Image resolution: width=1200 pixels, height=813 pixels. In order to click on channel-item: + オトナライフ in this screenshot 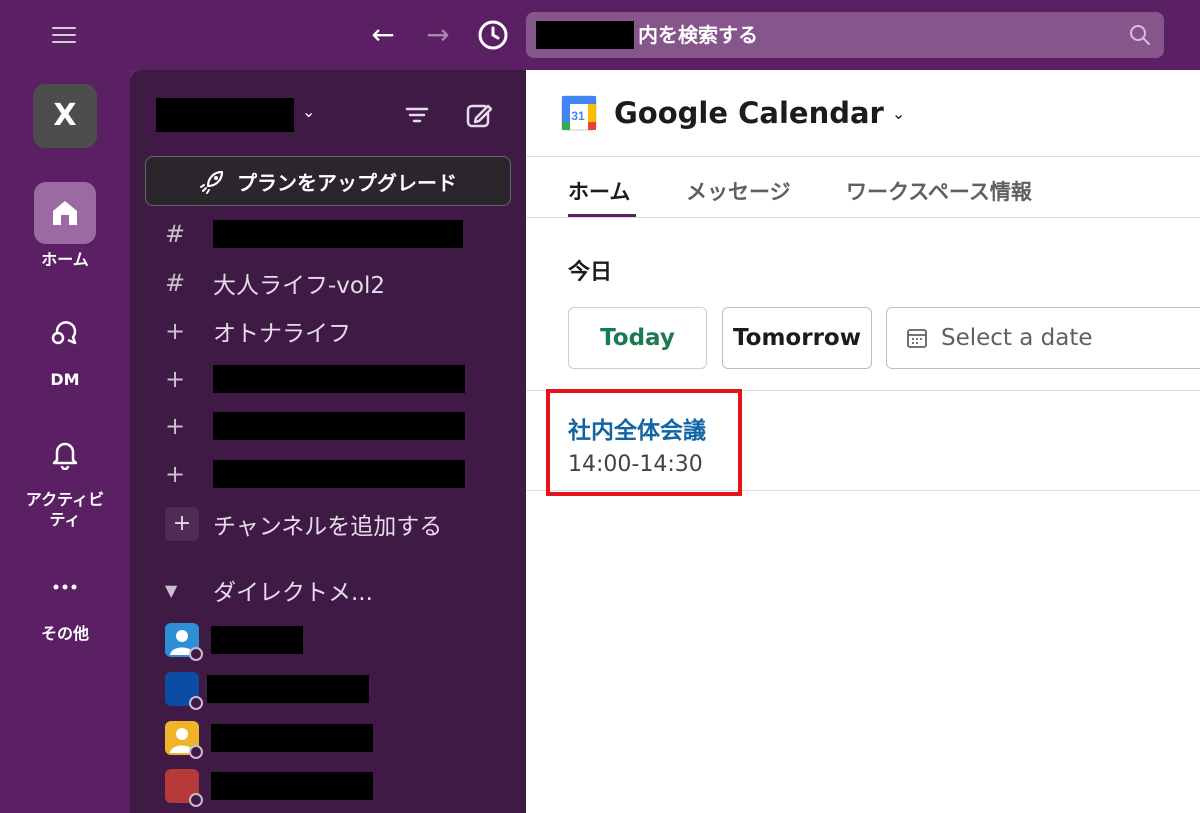, I will do `click(258, 331)`.